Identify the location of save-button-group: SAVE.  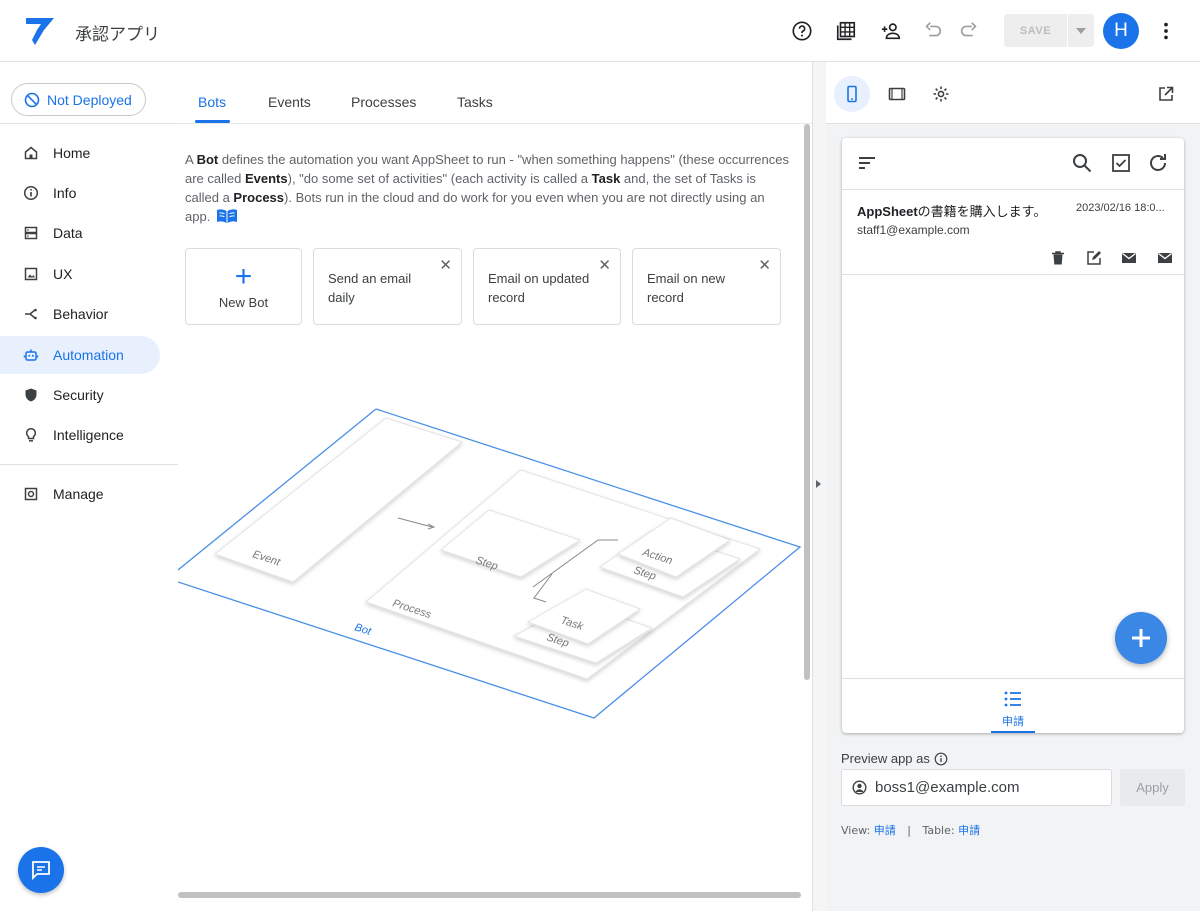
(1049, 30).